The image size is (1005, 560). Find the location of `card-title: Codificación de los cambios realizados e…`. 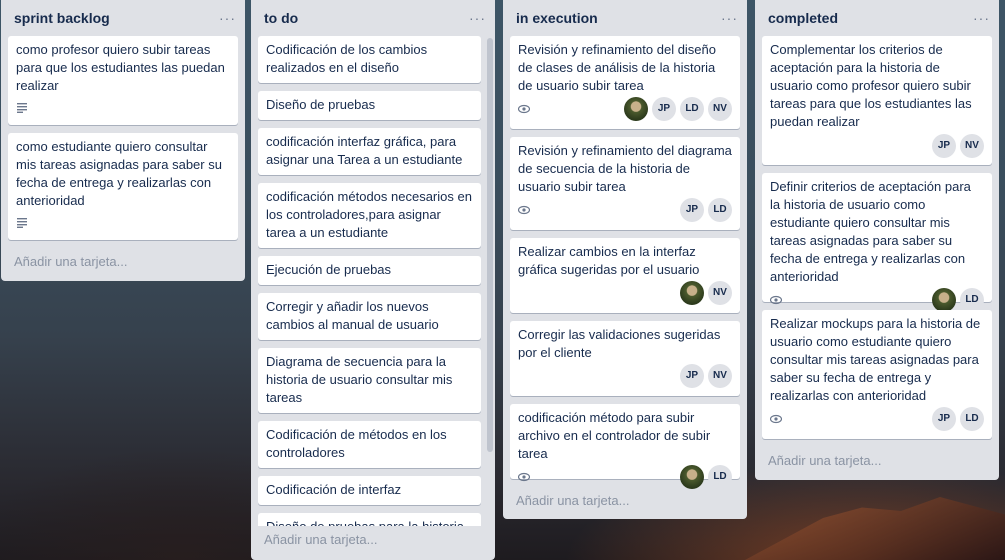

card-title: Codificación de los cambios realizados e… is located at coordinates (347, 58).